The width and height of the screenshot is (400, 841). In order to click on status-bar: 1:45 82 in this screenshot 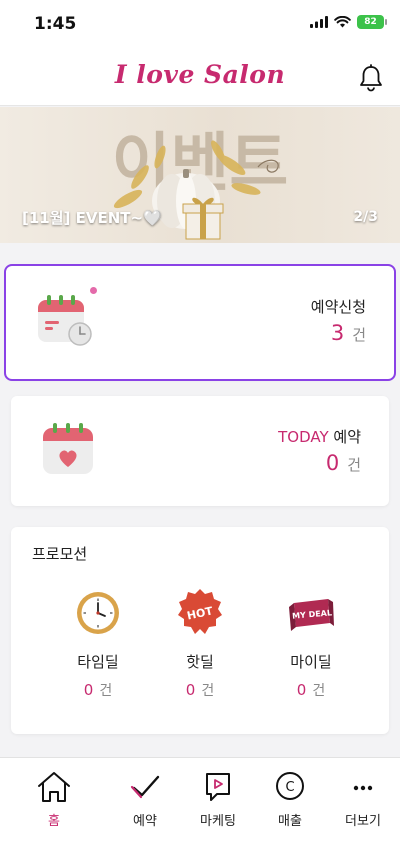, I will do `click(200, 24)`.